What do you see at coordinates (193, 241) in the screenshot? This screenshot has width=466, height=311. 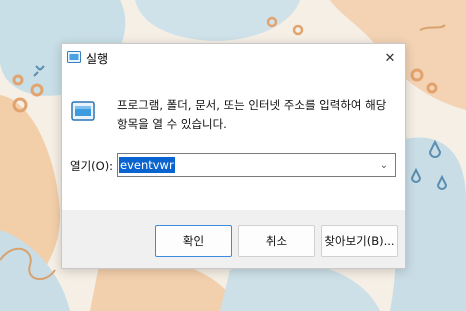 I see `ok-button: 확인` at bounding box center [193, 241].